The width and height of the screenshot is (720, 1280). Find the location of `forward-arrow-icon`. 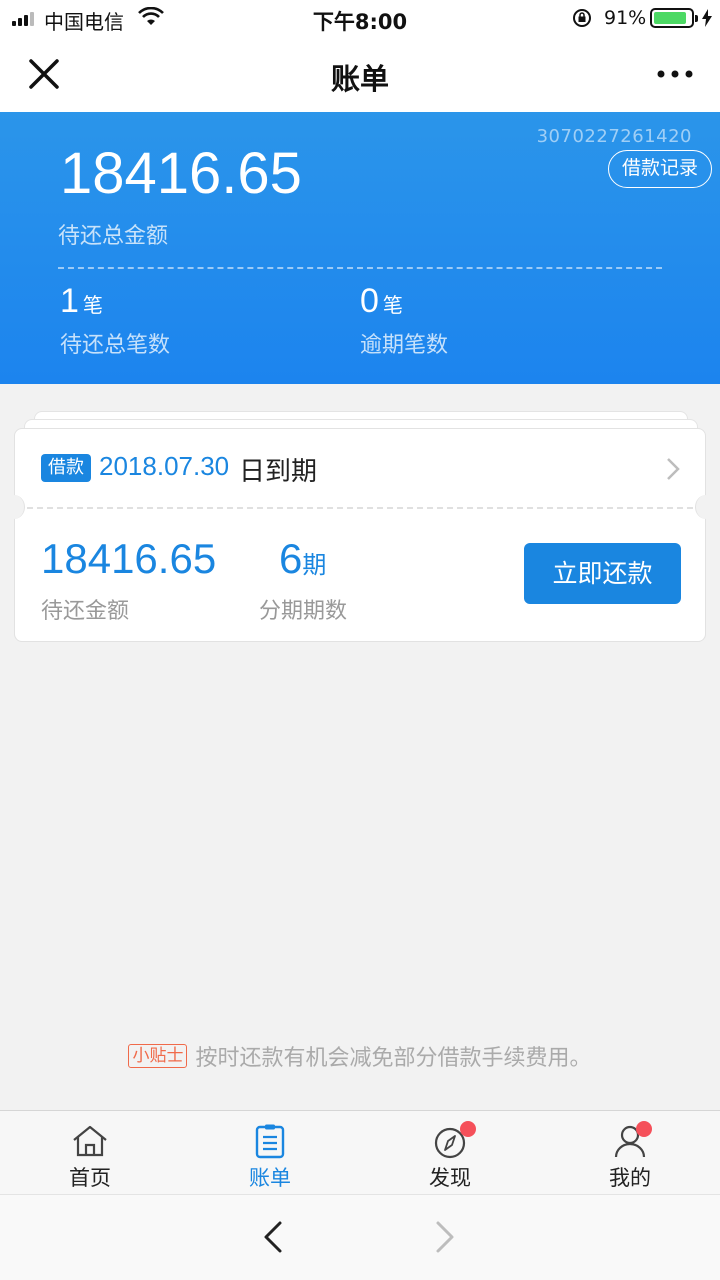

forward-arrow-icon is located at coordinates (445, 1237).